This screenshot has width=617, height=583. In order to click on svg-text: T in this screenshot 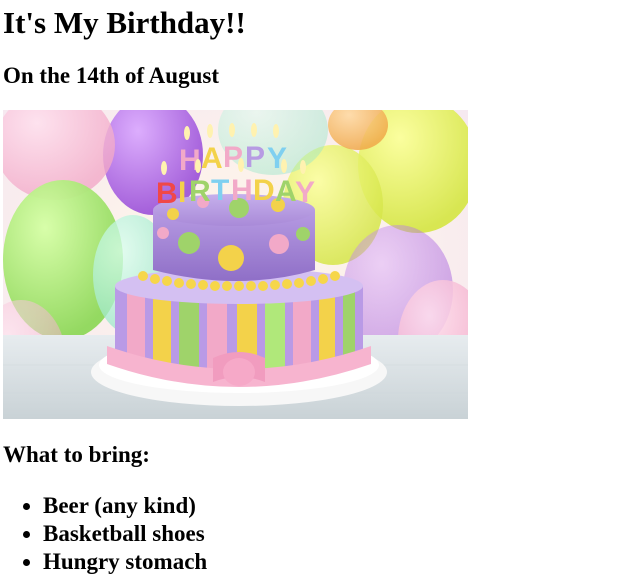, I will do `click(220, 190)`.